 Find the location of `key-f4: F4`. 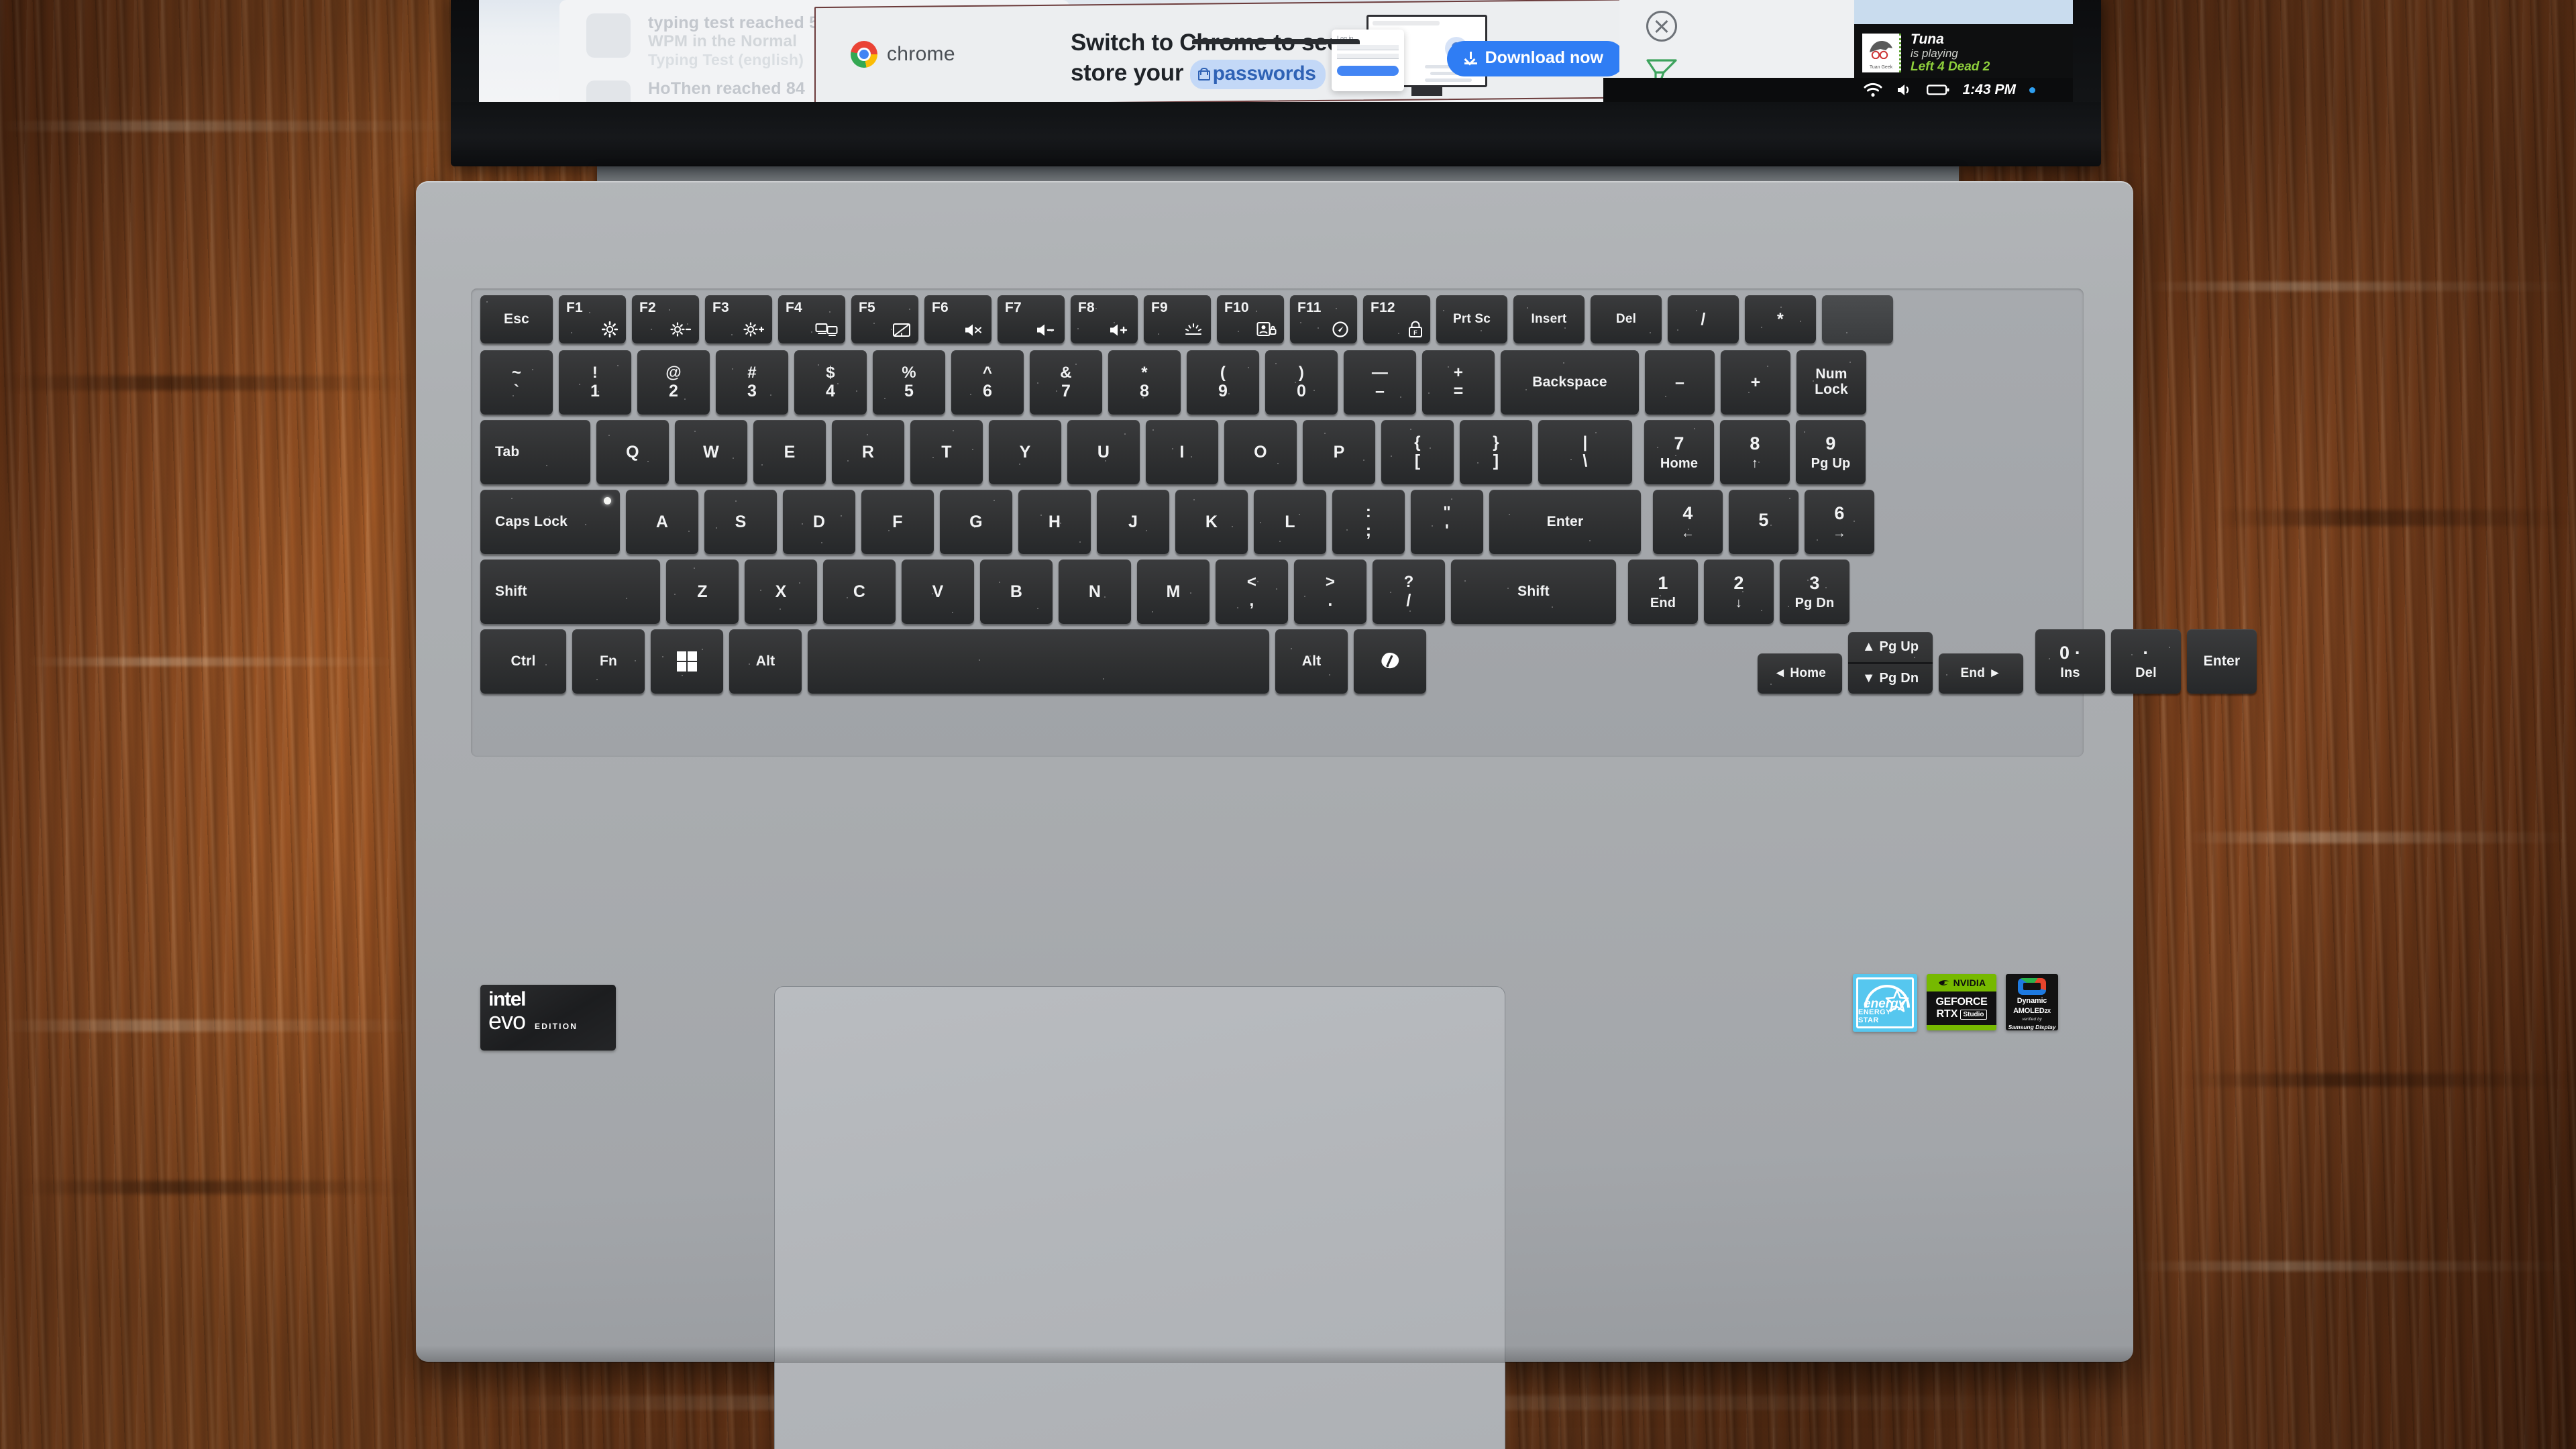

key-f4: F4 is located at coordinates (811, 319).